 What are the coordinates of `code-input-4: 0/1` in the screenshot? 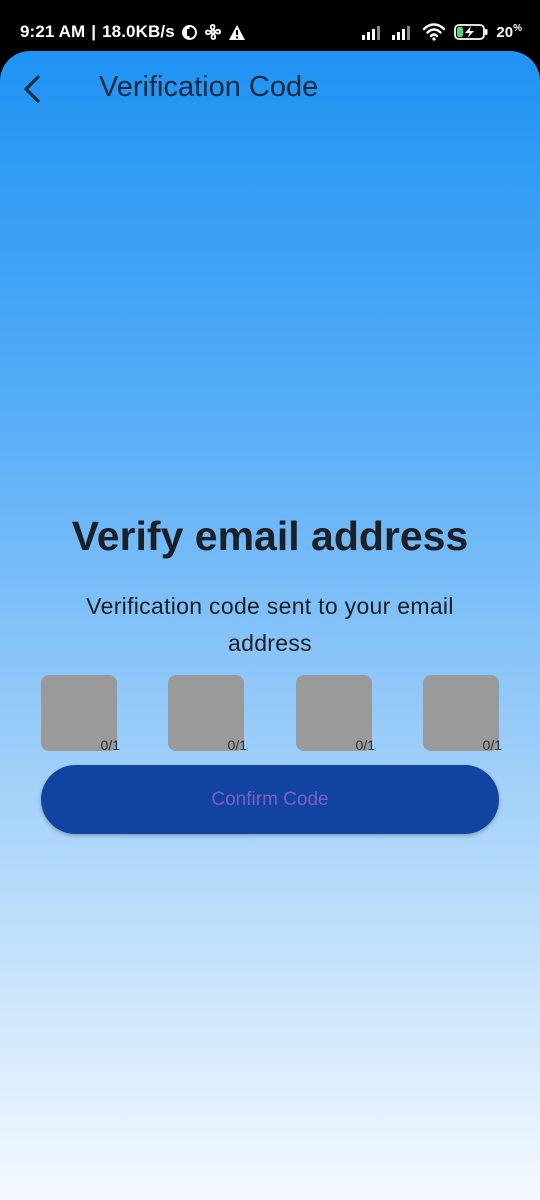 It's located at (462, 714).